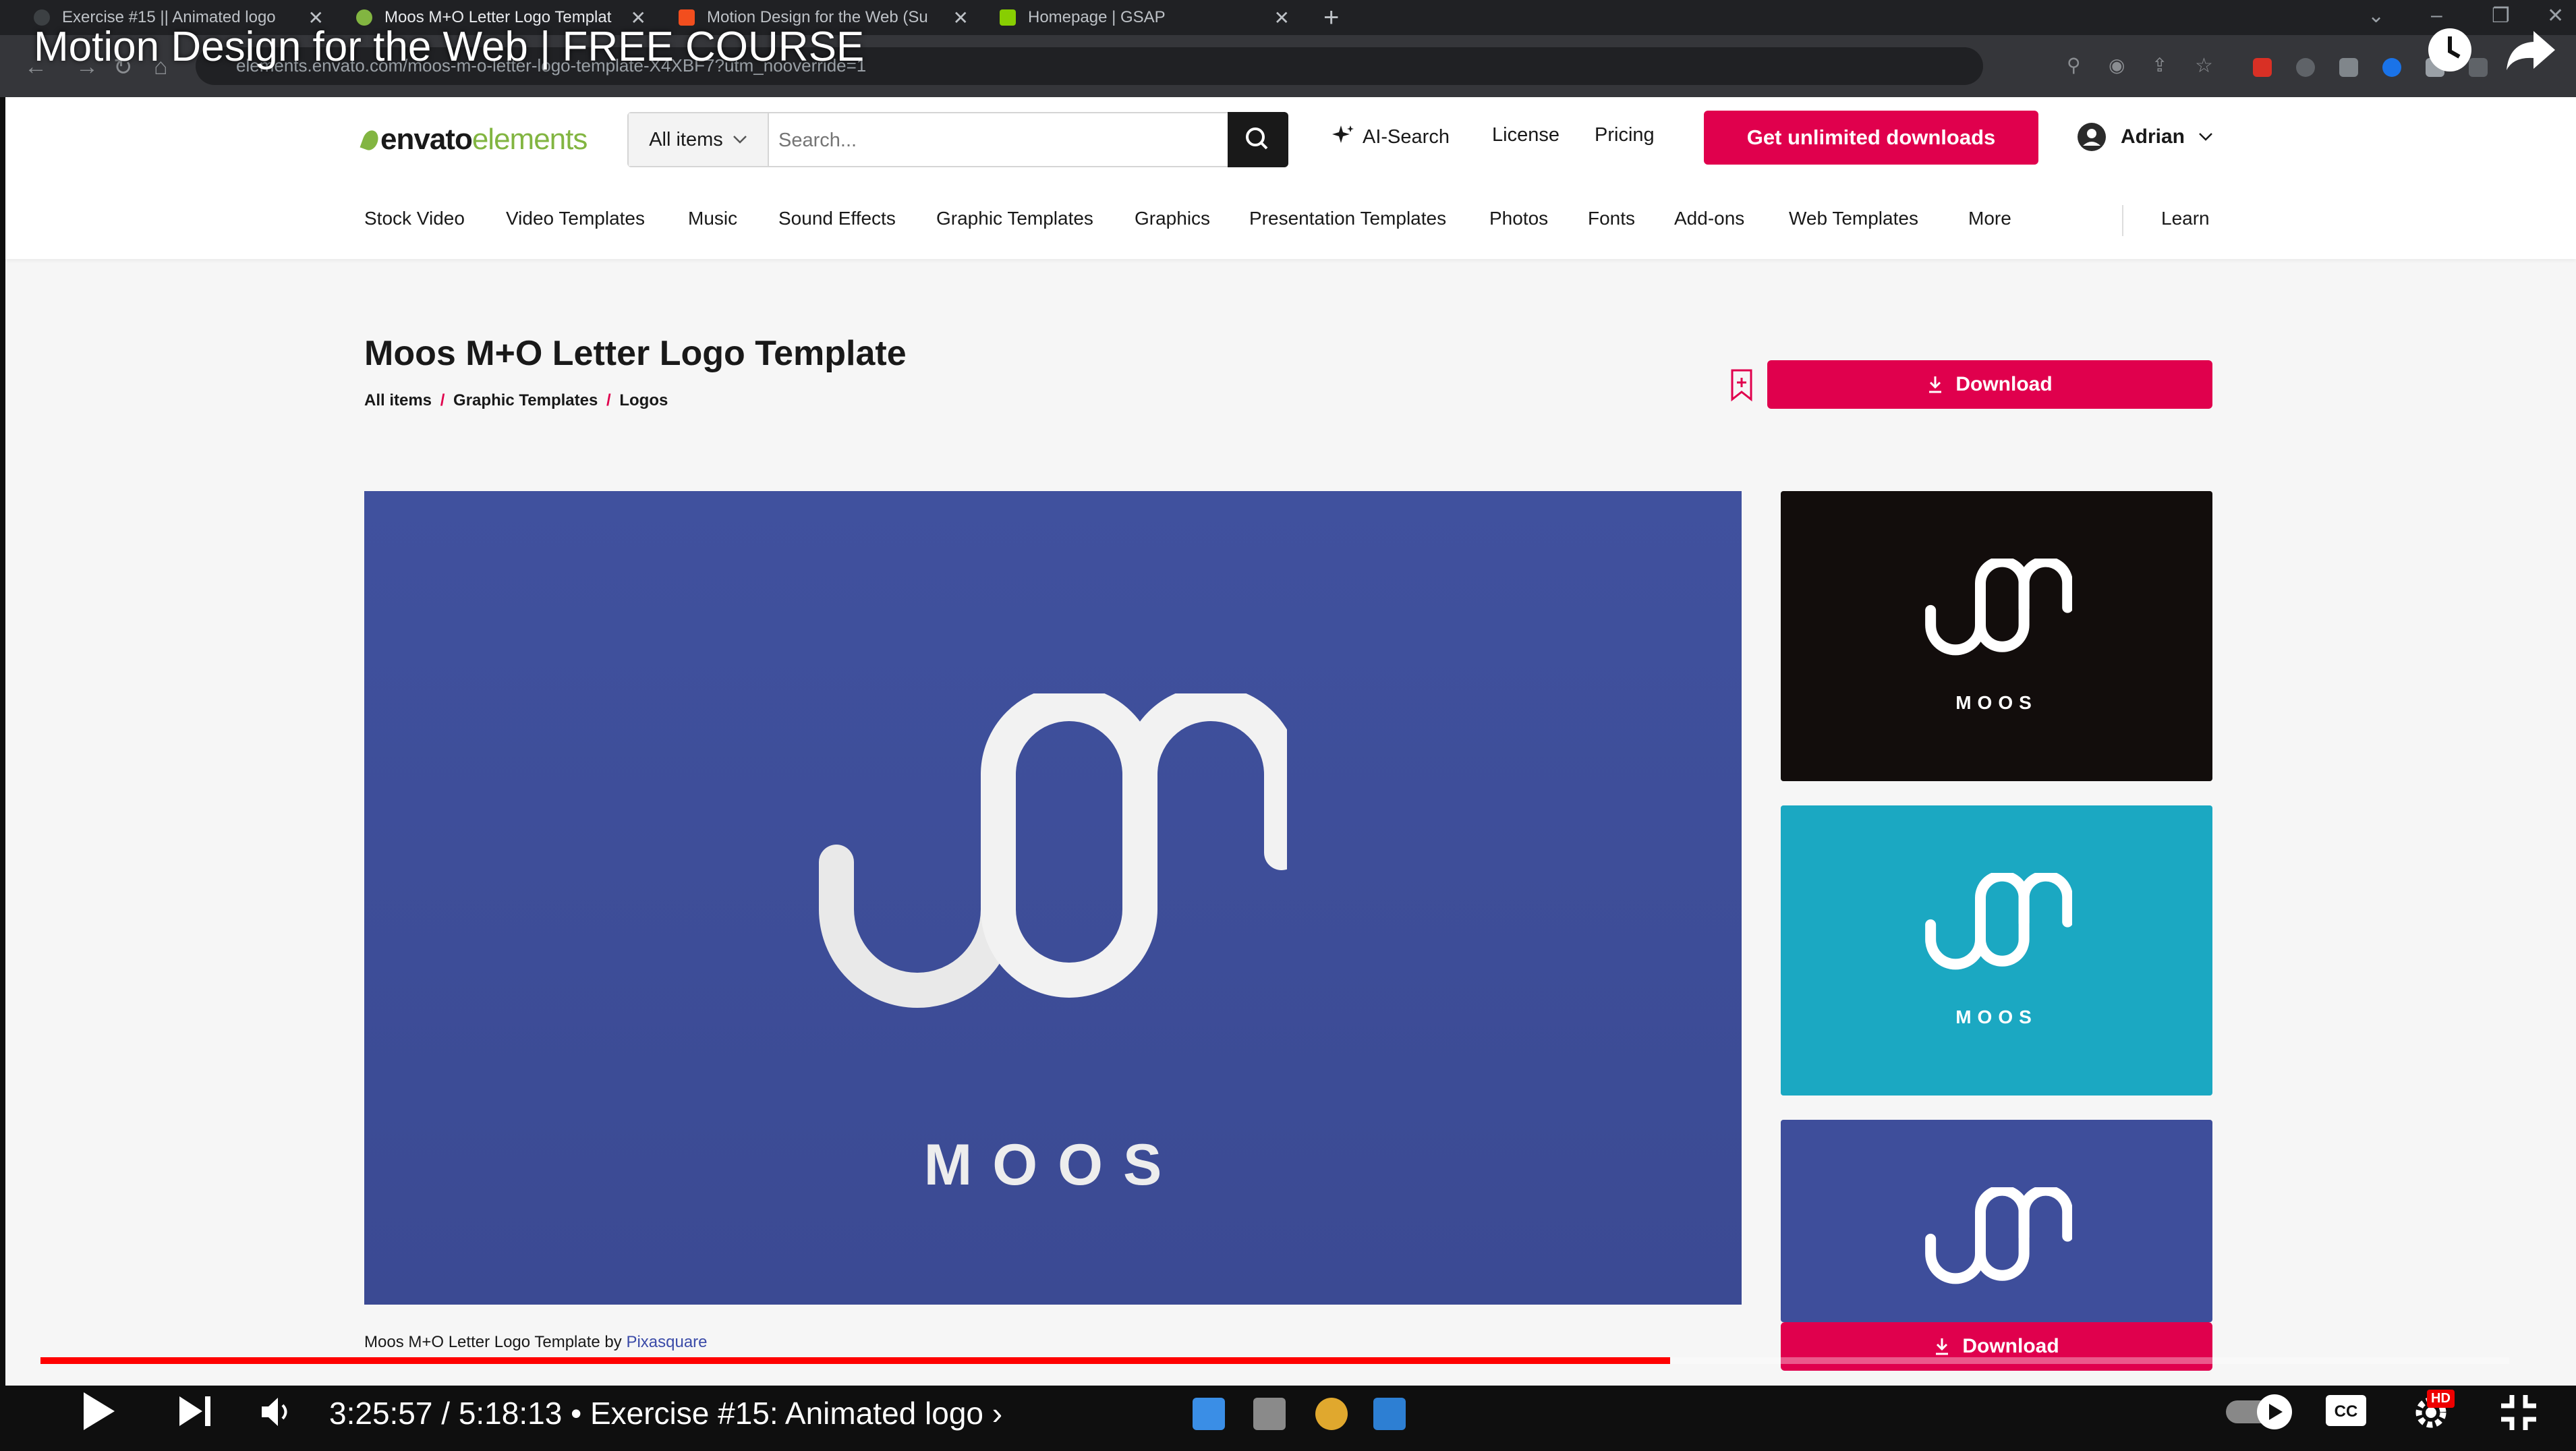  Describe the element at coordinates (1871, 138) in the screenshot. I see `get-unlimited-downloads-button: Get unlimited downloads` at that location.